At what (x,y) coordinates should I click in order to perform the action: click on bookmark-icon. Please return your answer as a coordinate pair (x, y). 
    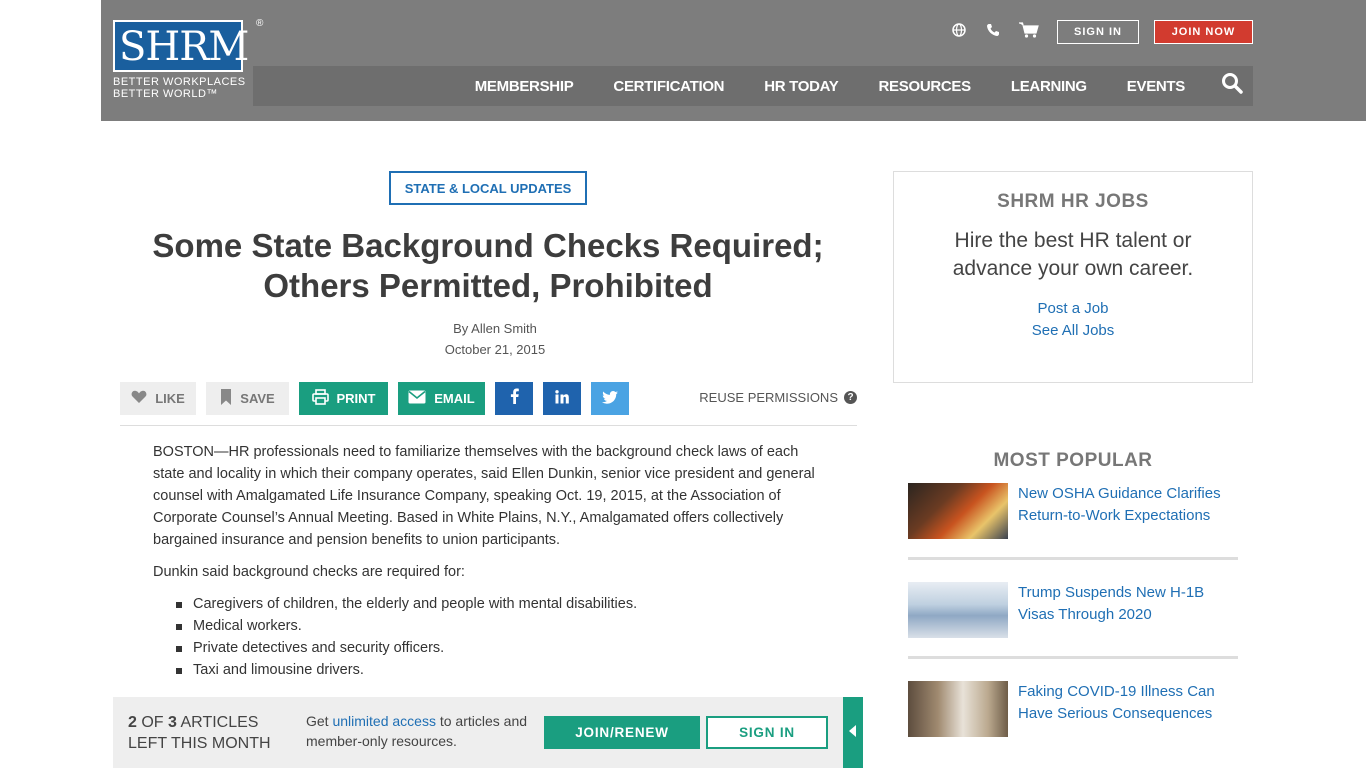
    Looking at the image, I should click on (226, 398).